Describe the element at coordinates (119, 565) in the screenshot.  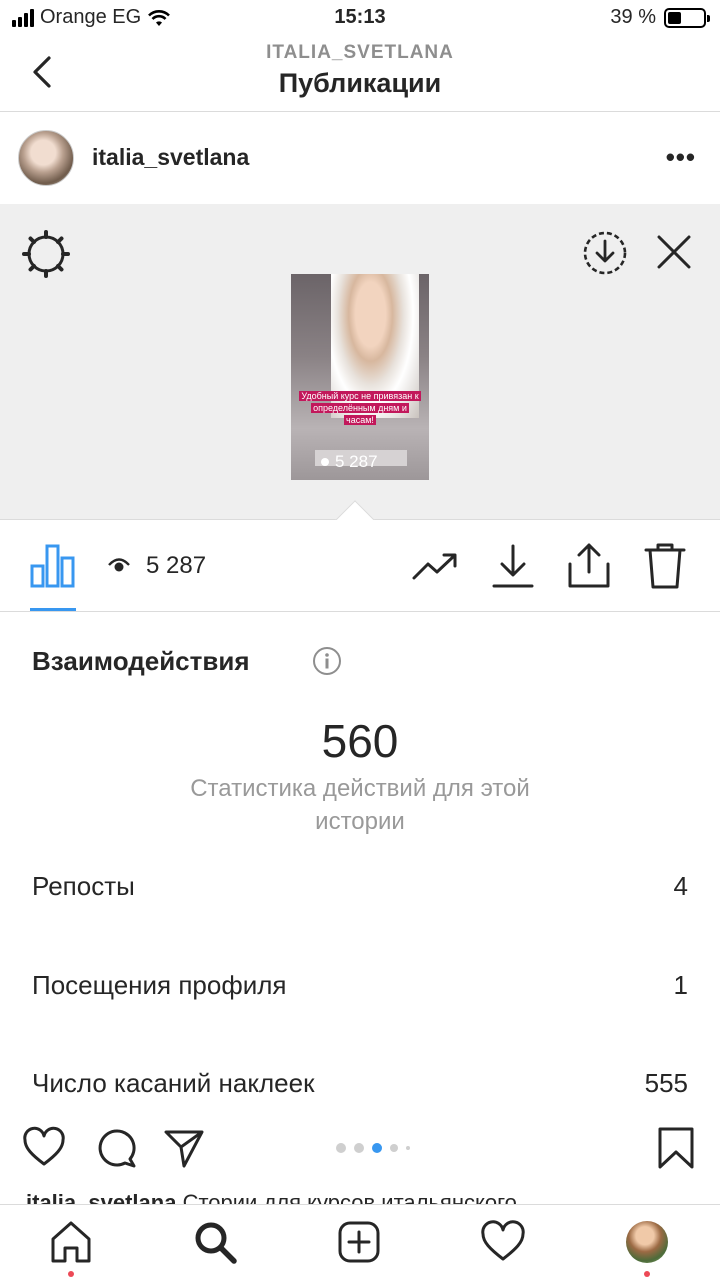
I see `eye-icon` at that location.